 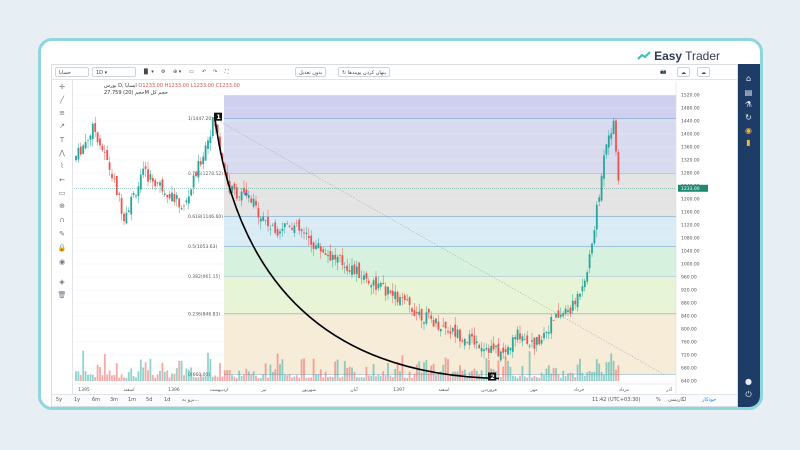 What do you see at coordinates (748, 394) in the screenshot?
I see `power-icon: ⏻` at bounding box center [748, 394].